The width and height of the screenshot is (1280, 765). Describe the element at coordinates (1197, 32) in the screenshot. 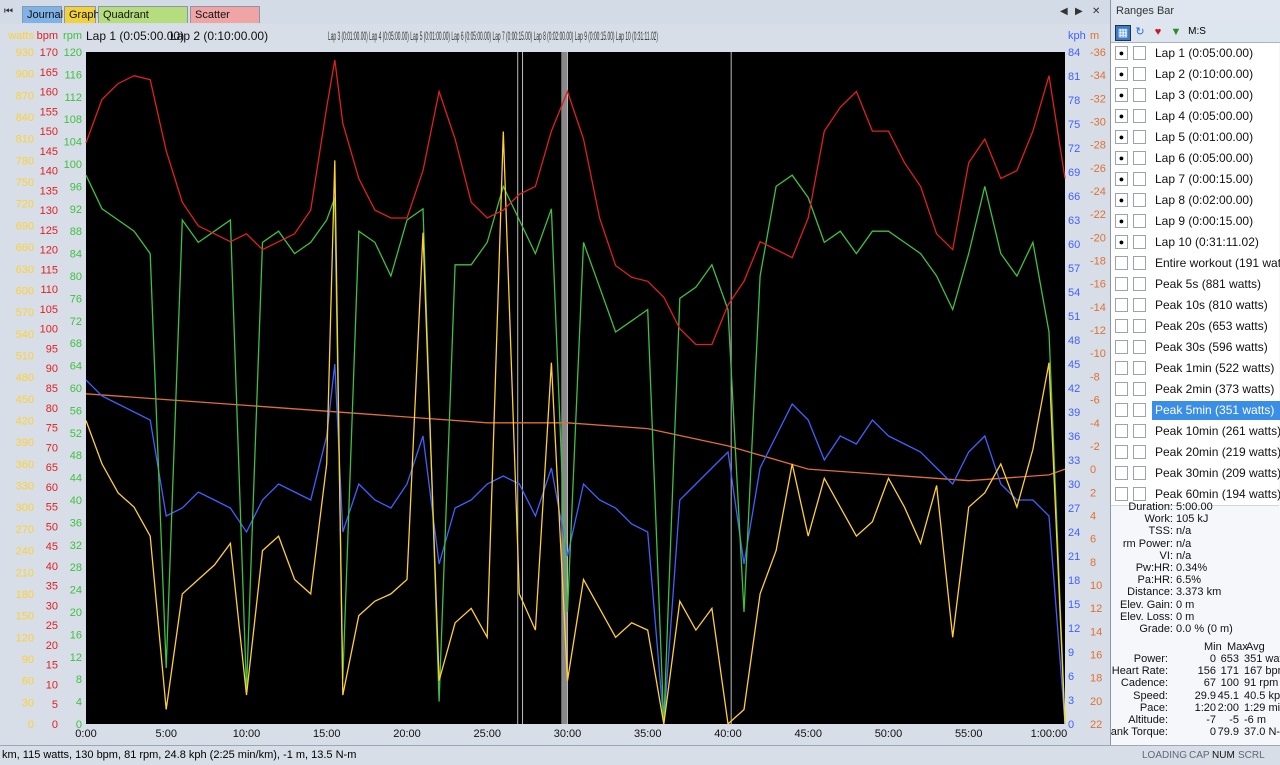

I see `minutes-seconds-toggle: M:S` at that location.